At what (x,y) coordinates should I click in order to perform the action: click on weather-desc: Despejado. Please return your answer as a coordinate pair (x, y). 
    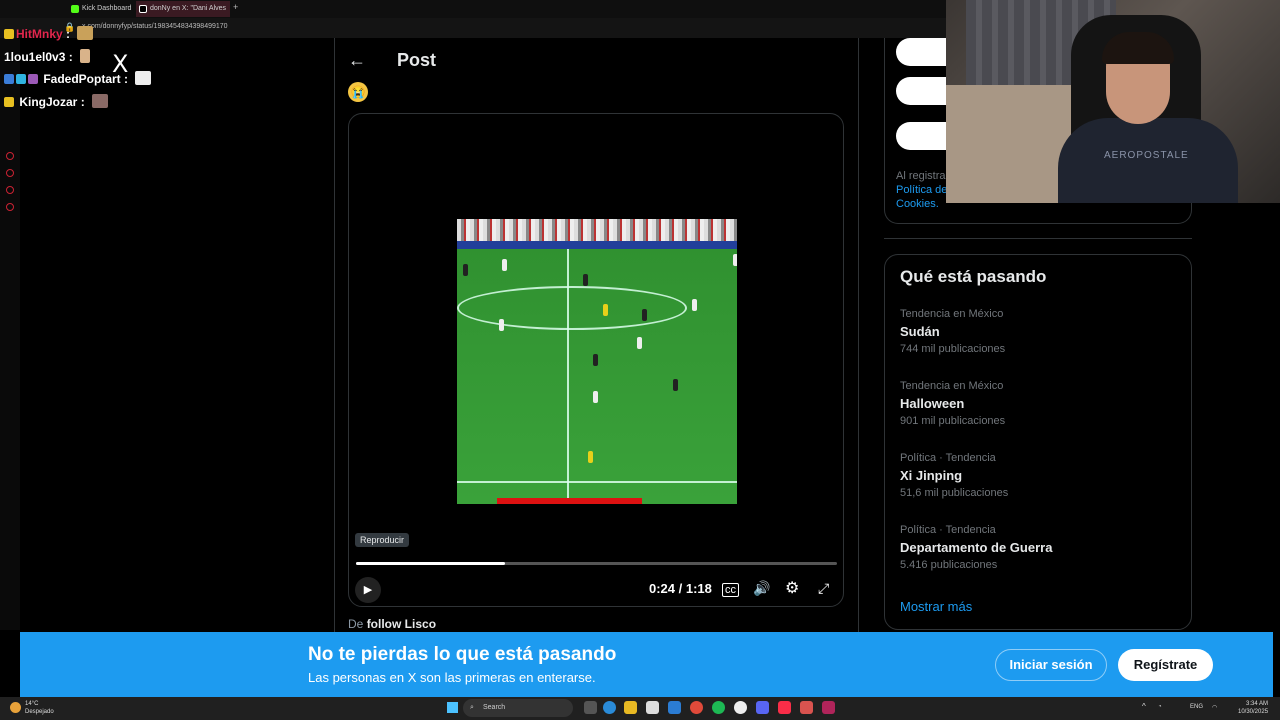
    Looking at the image, I should click on (39, 712).